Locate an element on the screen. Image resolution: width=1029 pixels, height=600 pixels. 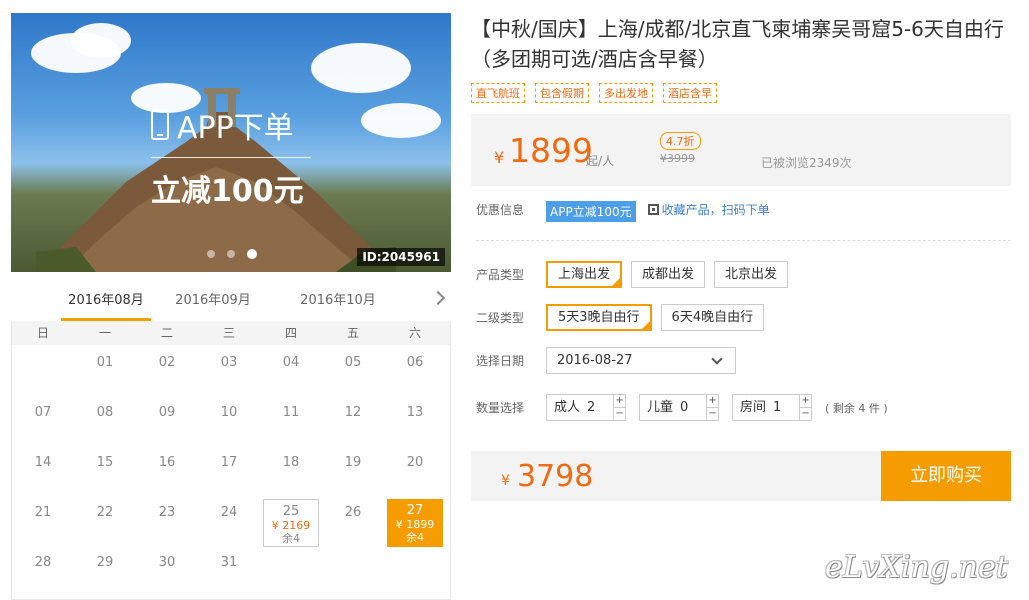
calendar-week-row: 14 15 16 17 18 19 20 is located at coordinates (231, 470).